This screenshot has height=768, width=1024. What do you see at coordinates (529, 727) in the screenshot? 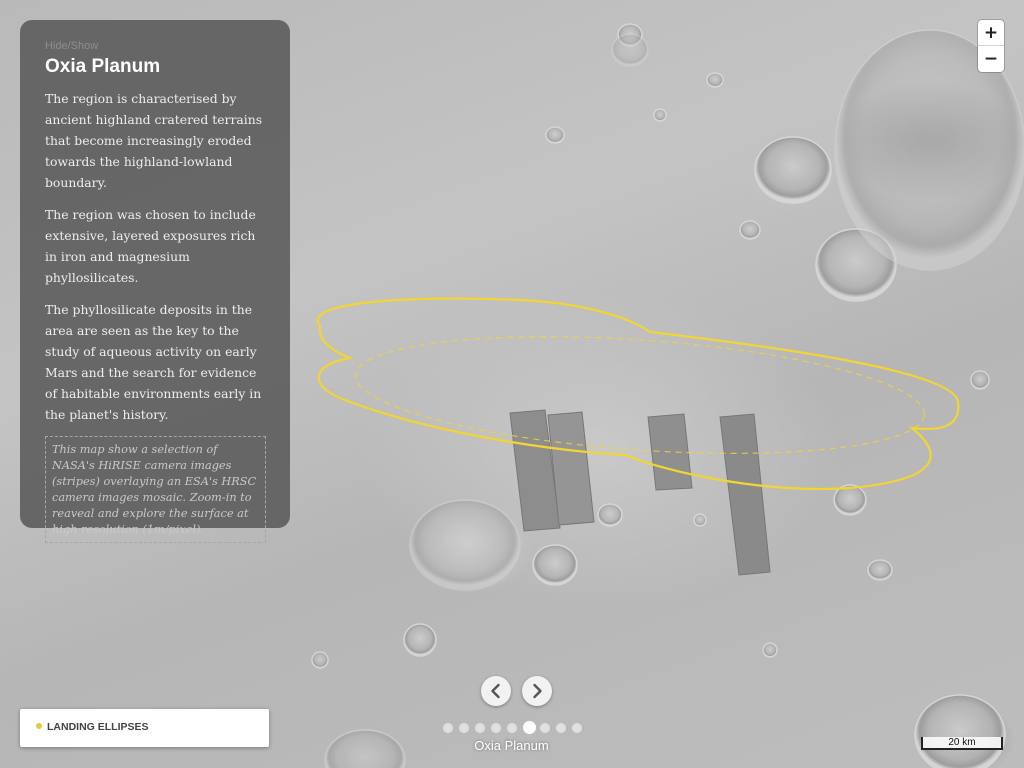
I see `slide-dot-active` at bounding box center [529, 727].